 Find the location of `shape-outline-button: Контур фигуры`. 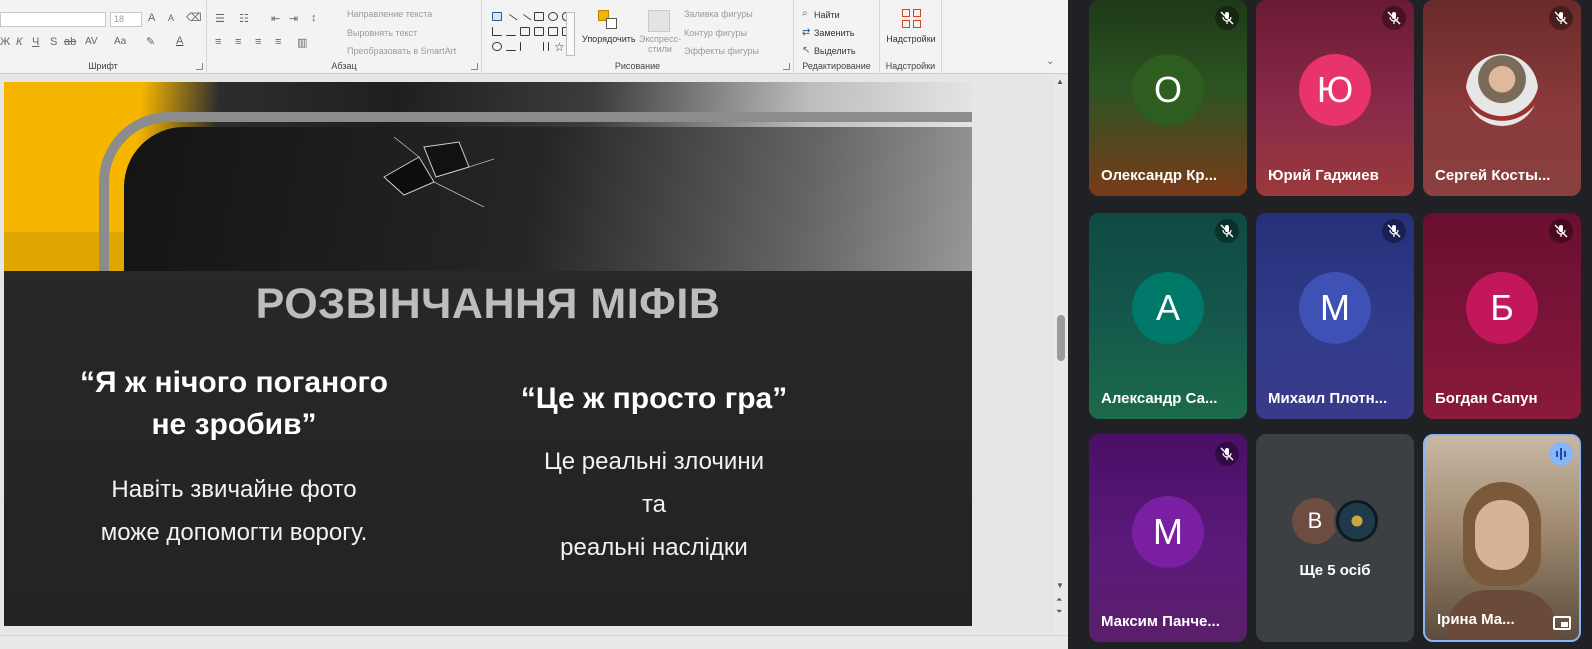

shape-outline-button: Контур фигуры is located at coordinates (715, 33).